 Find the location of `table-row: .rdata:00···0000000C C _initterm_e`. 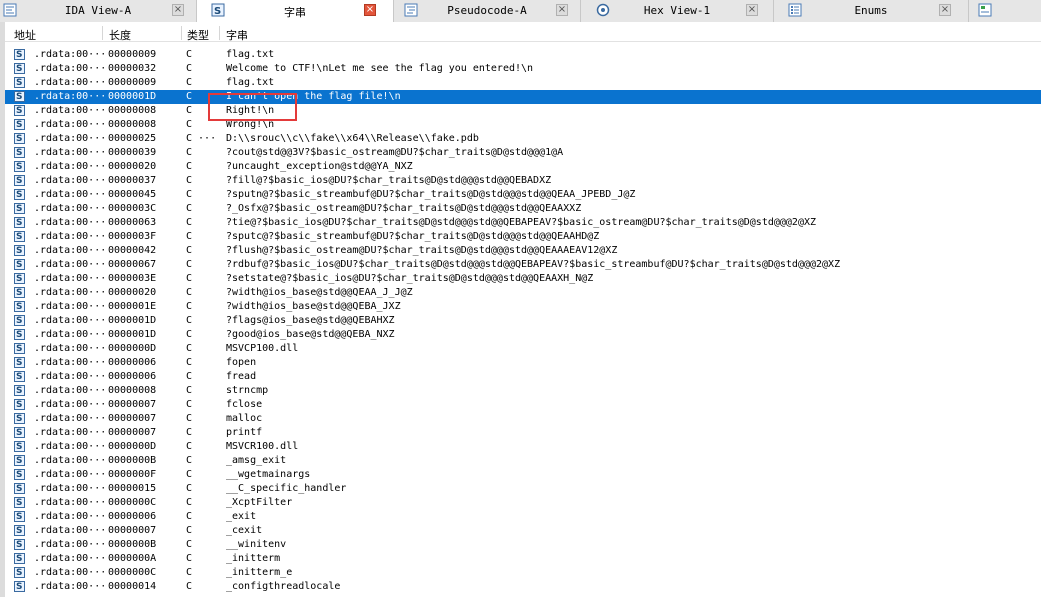

table-row: .rdata:00···0000000C C _initterm_e is located at coordinates (523, 573).